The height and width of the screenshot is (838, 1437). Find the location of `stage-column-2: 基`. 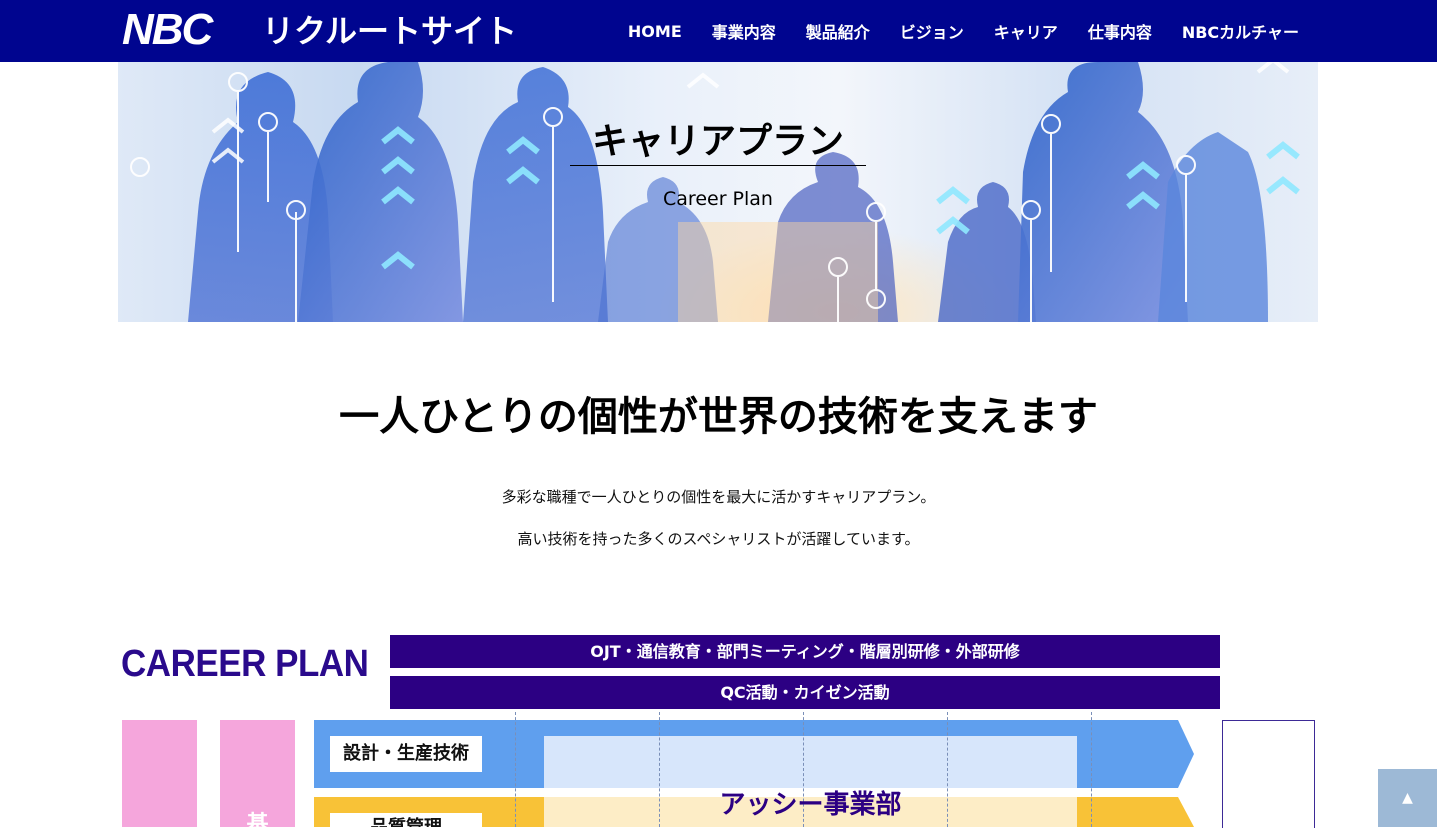

stage-column-2: 基 is located at coordinates (257, 778).